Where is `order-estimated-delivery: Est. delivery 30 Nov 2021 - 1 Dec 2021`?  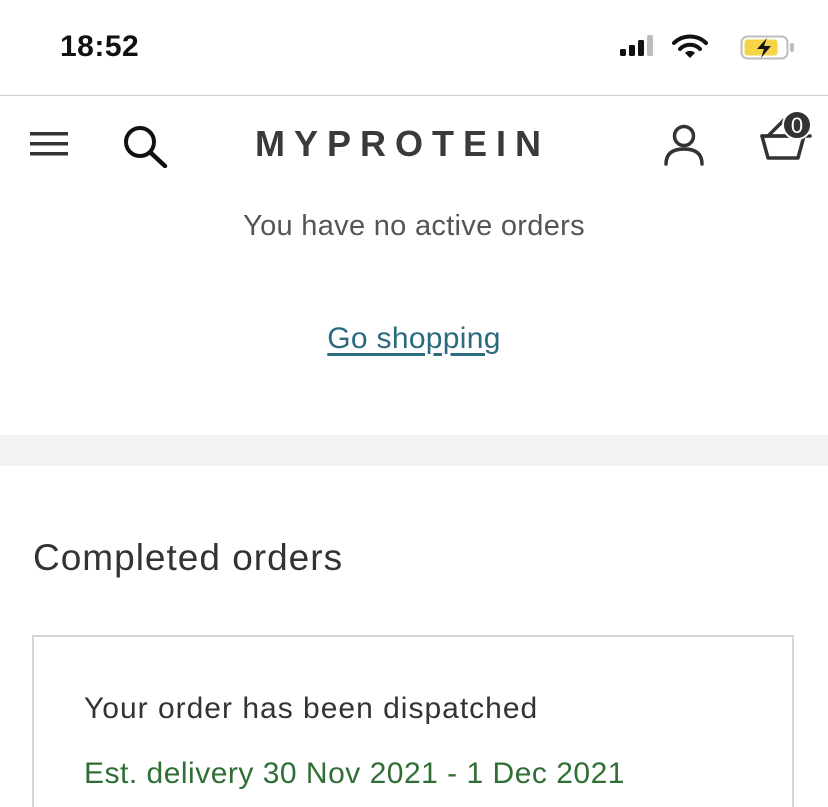
order-estimated-delivery: Est. delivery 30 Nov 2021 - 1 Dec 2021 is located at coordinates (354, 773).